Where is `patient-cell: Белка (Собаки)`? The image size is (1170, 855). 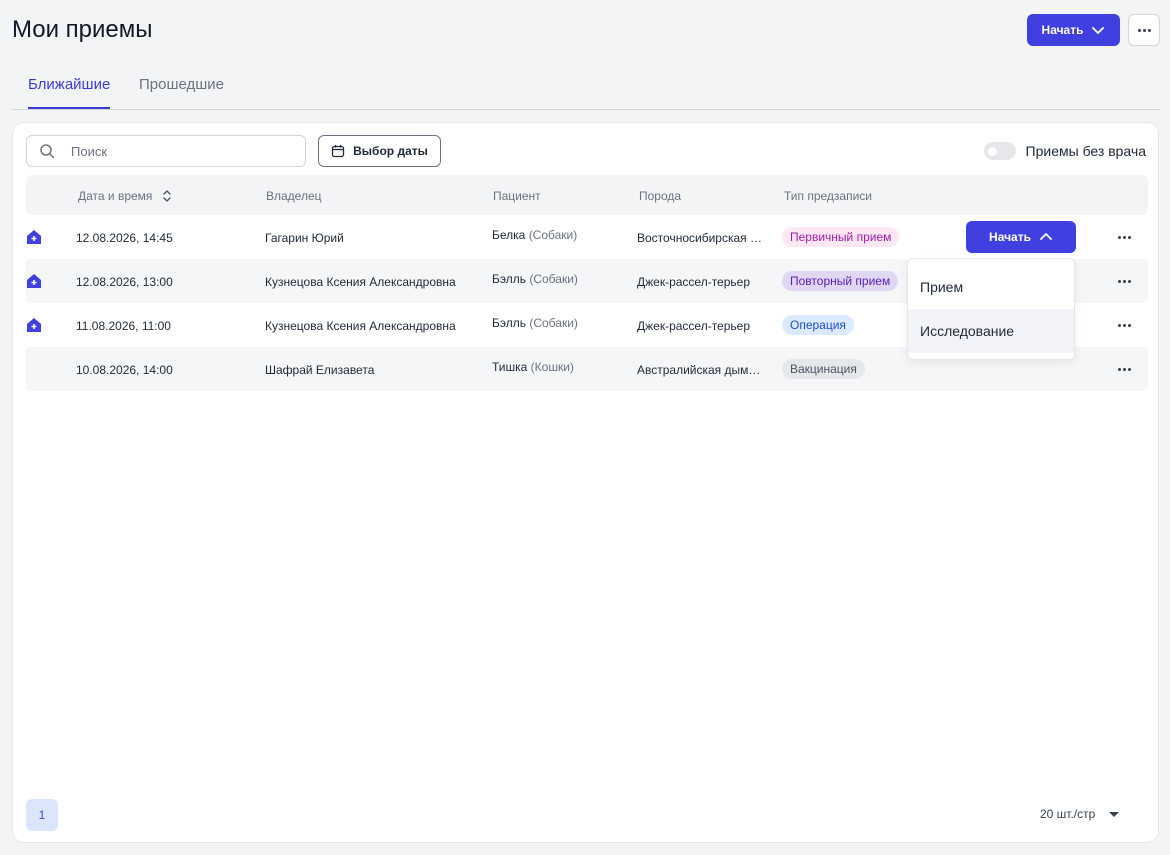
patient-cell: Белка (Собаки) is located at coordinates (534, 235).